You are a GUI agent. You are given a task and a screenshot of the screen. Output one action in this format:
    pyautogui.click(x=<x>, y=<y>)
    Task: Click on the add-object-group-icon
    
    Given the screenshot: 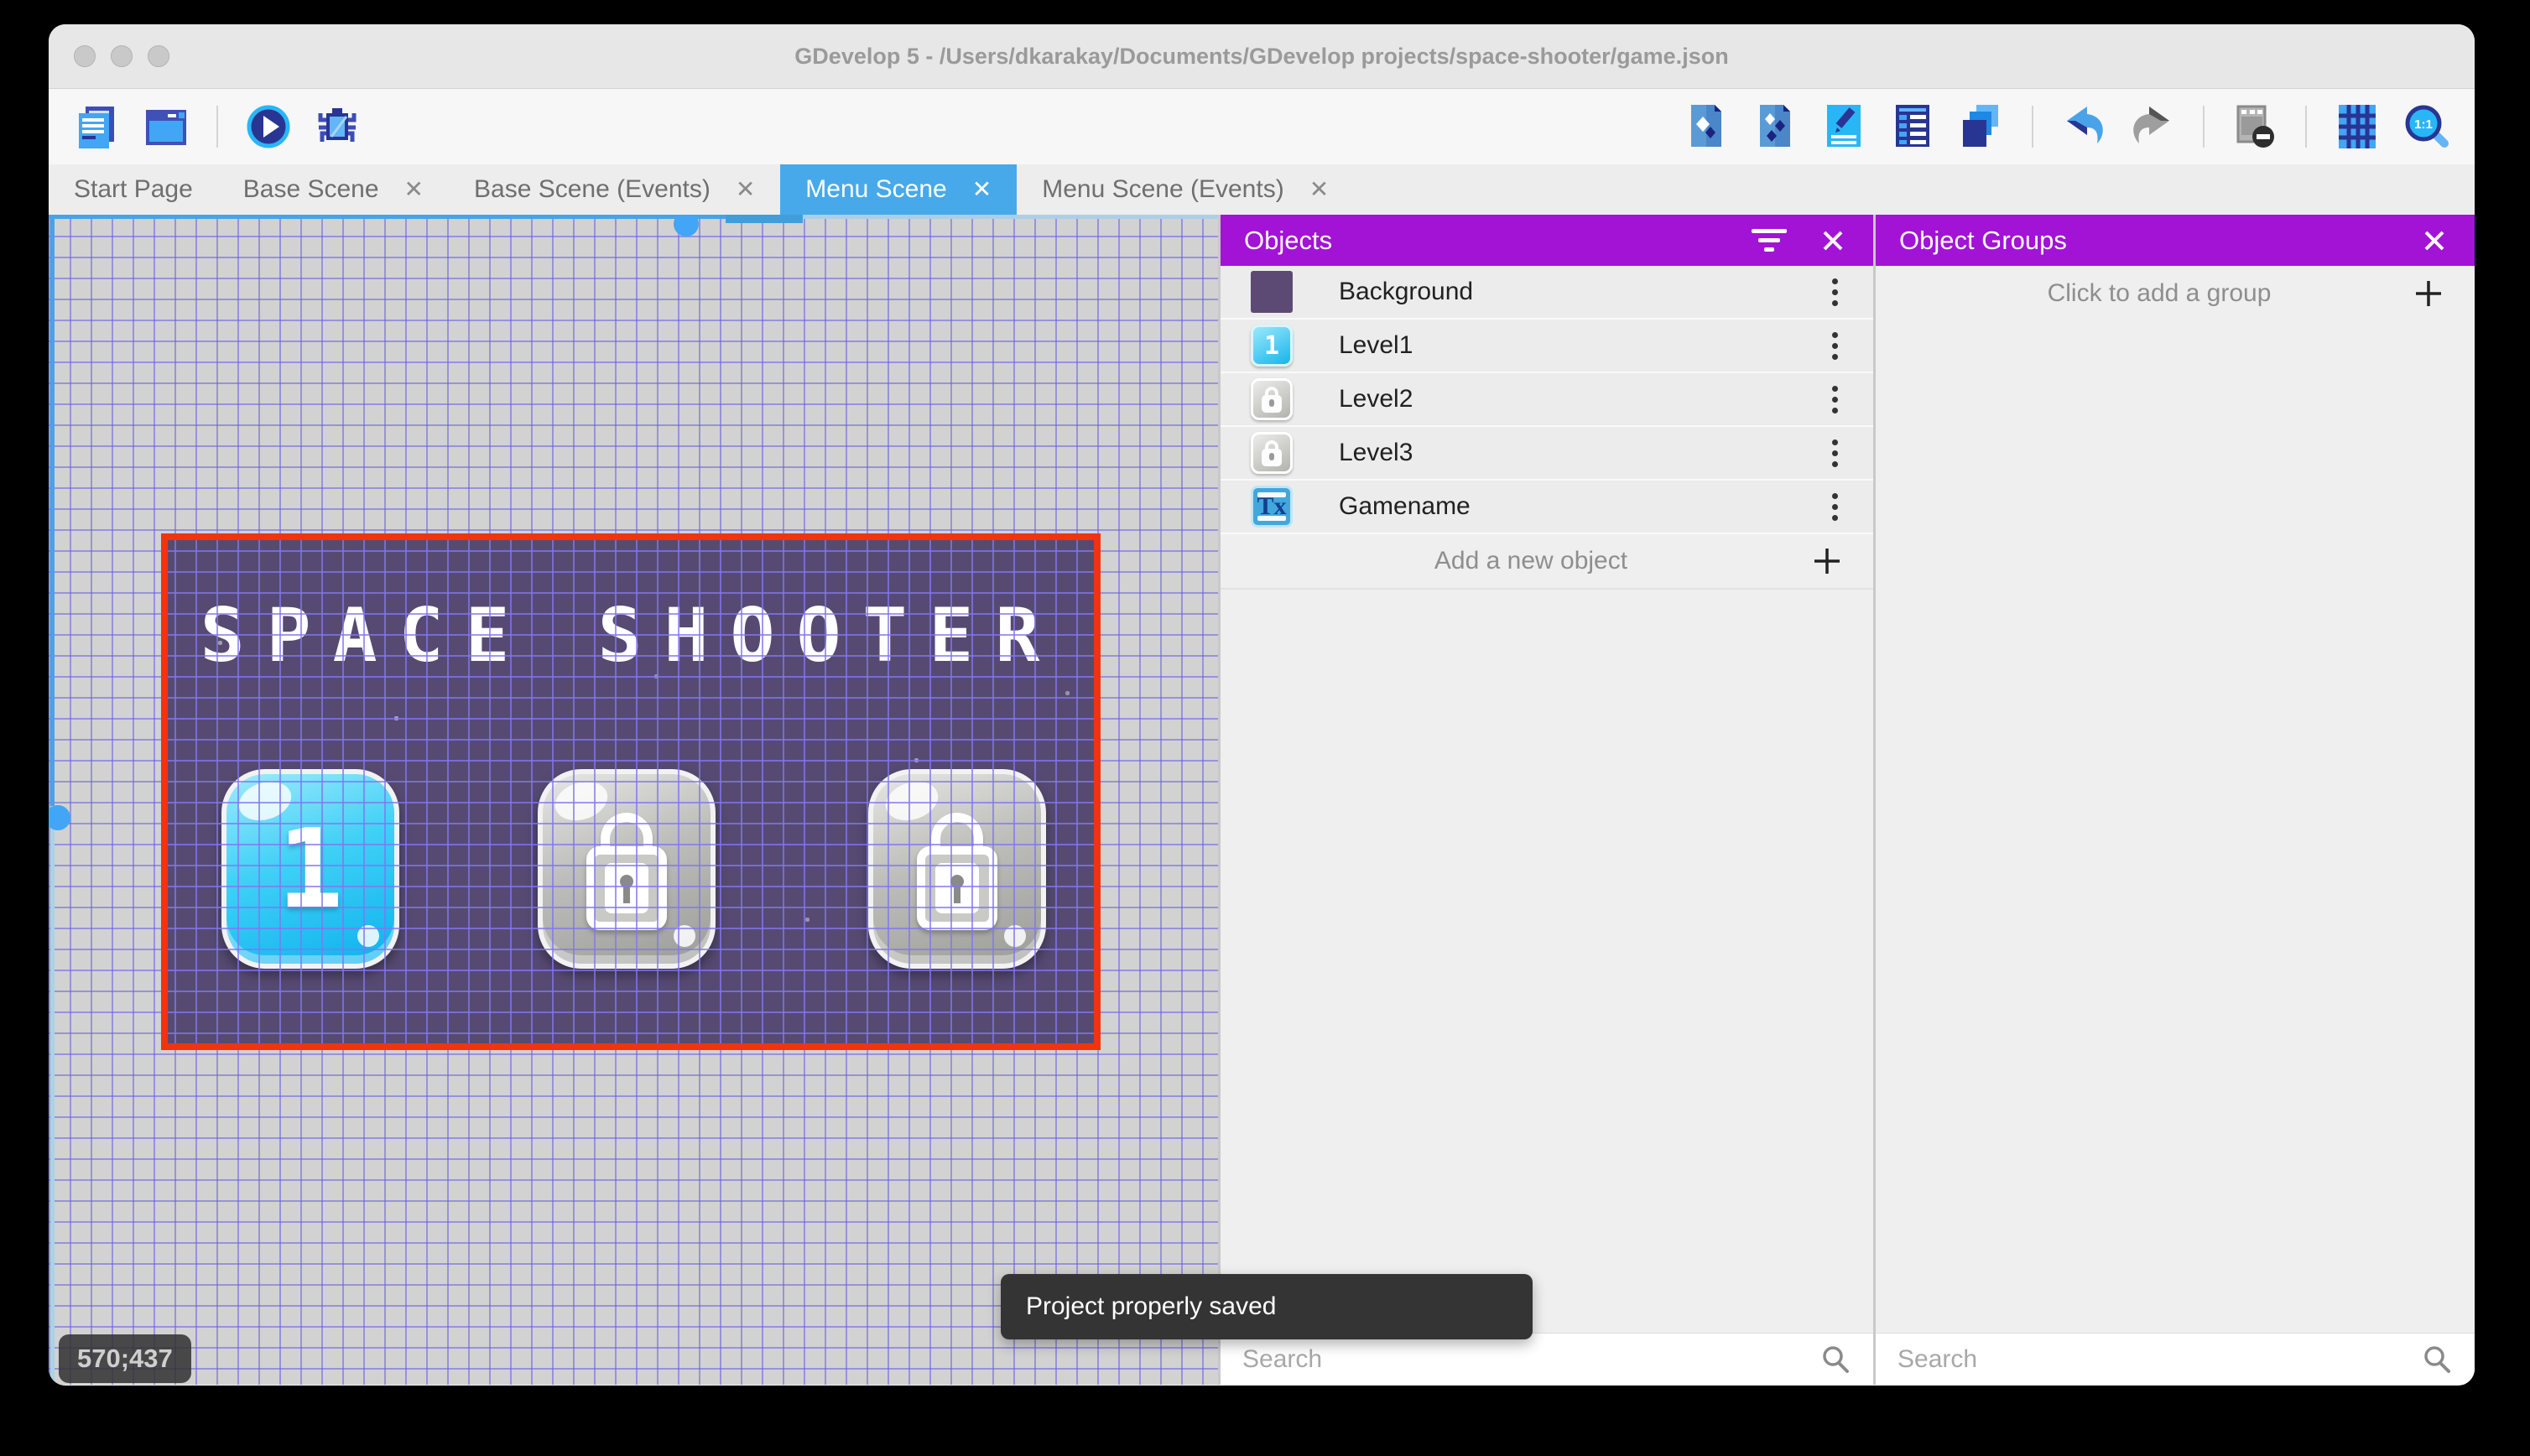 What is the action you would take?
    pyautogui.click(x=1775, y=126)
    